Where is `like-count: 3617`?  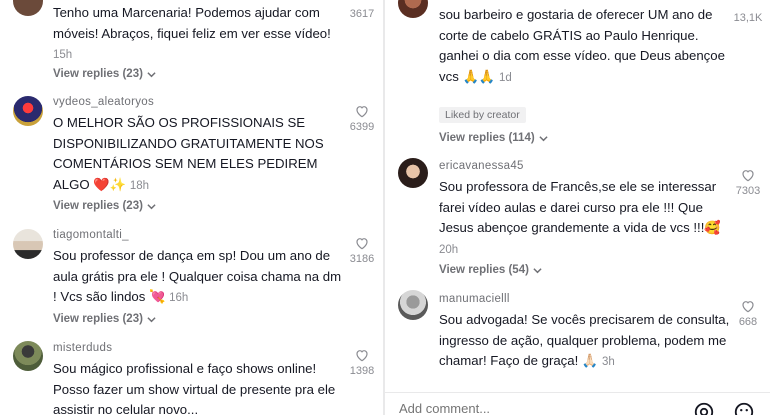
like-count: 3617 is located at coordinates (362, 14).